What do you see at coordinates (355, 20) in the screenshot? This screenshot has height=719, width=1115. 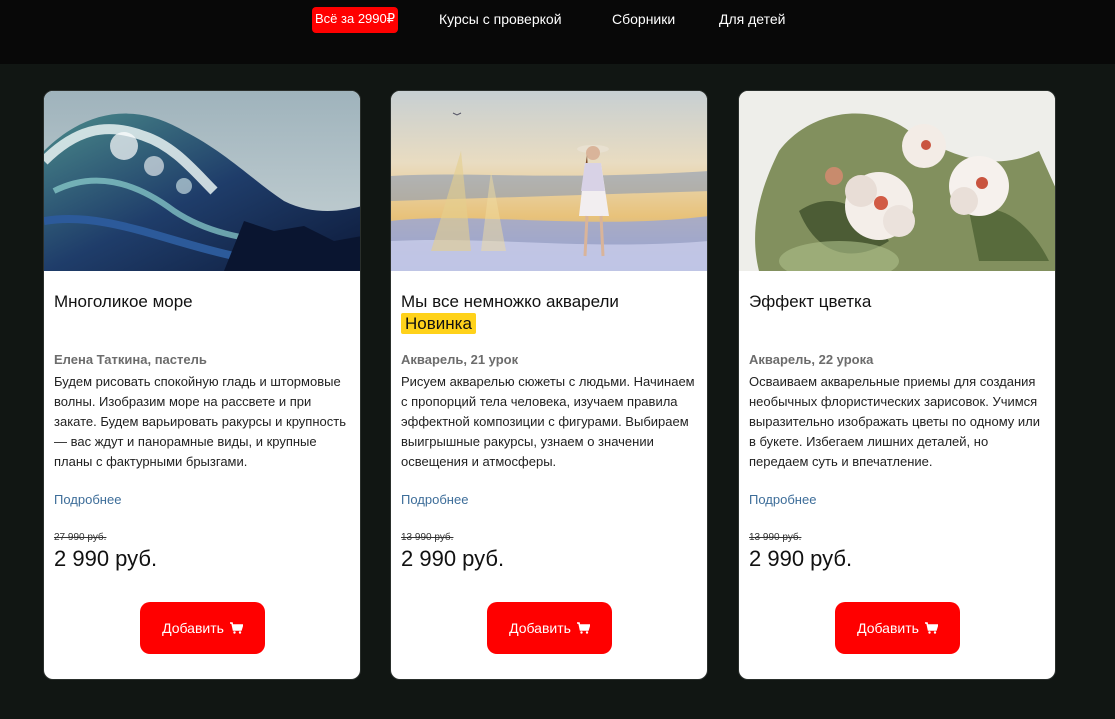 I see `nav-item-all-for-2990: Всё за 2990₽` at bounding box center [355, 20].